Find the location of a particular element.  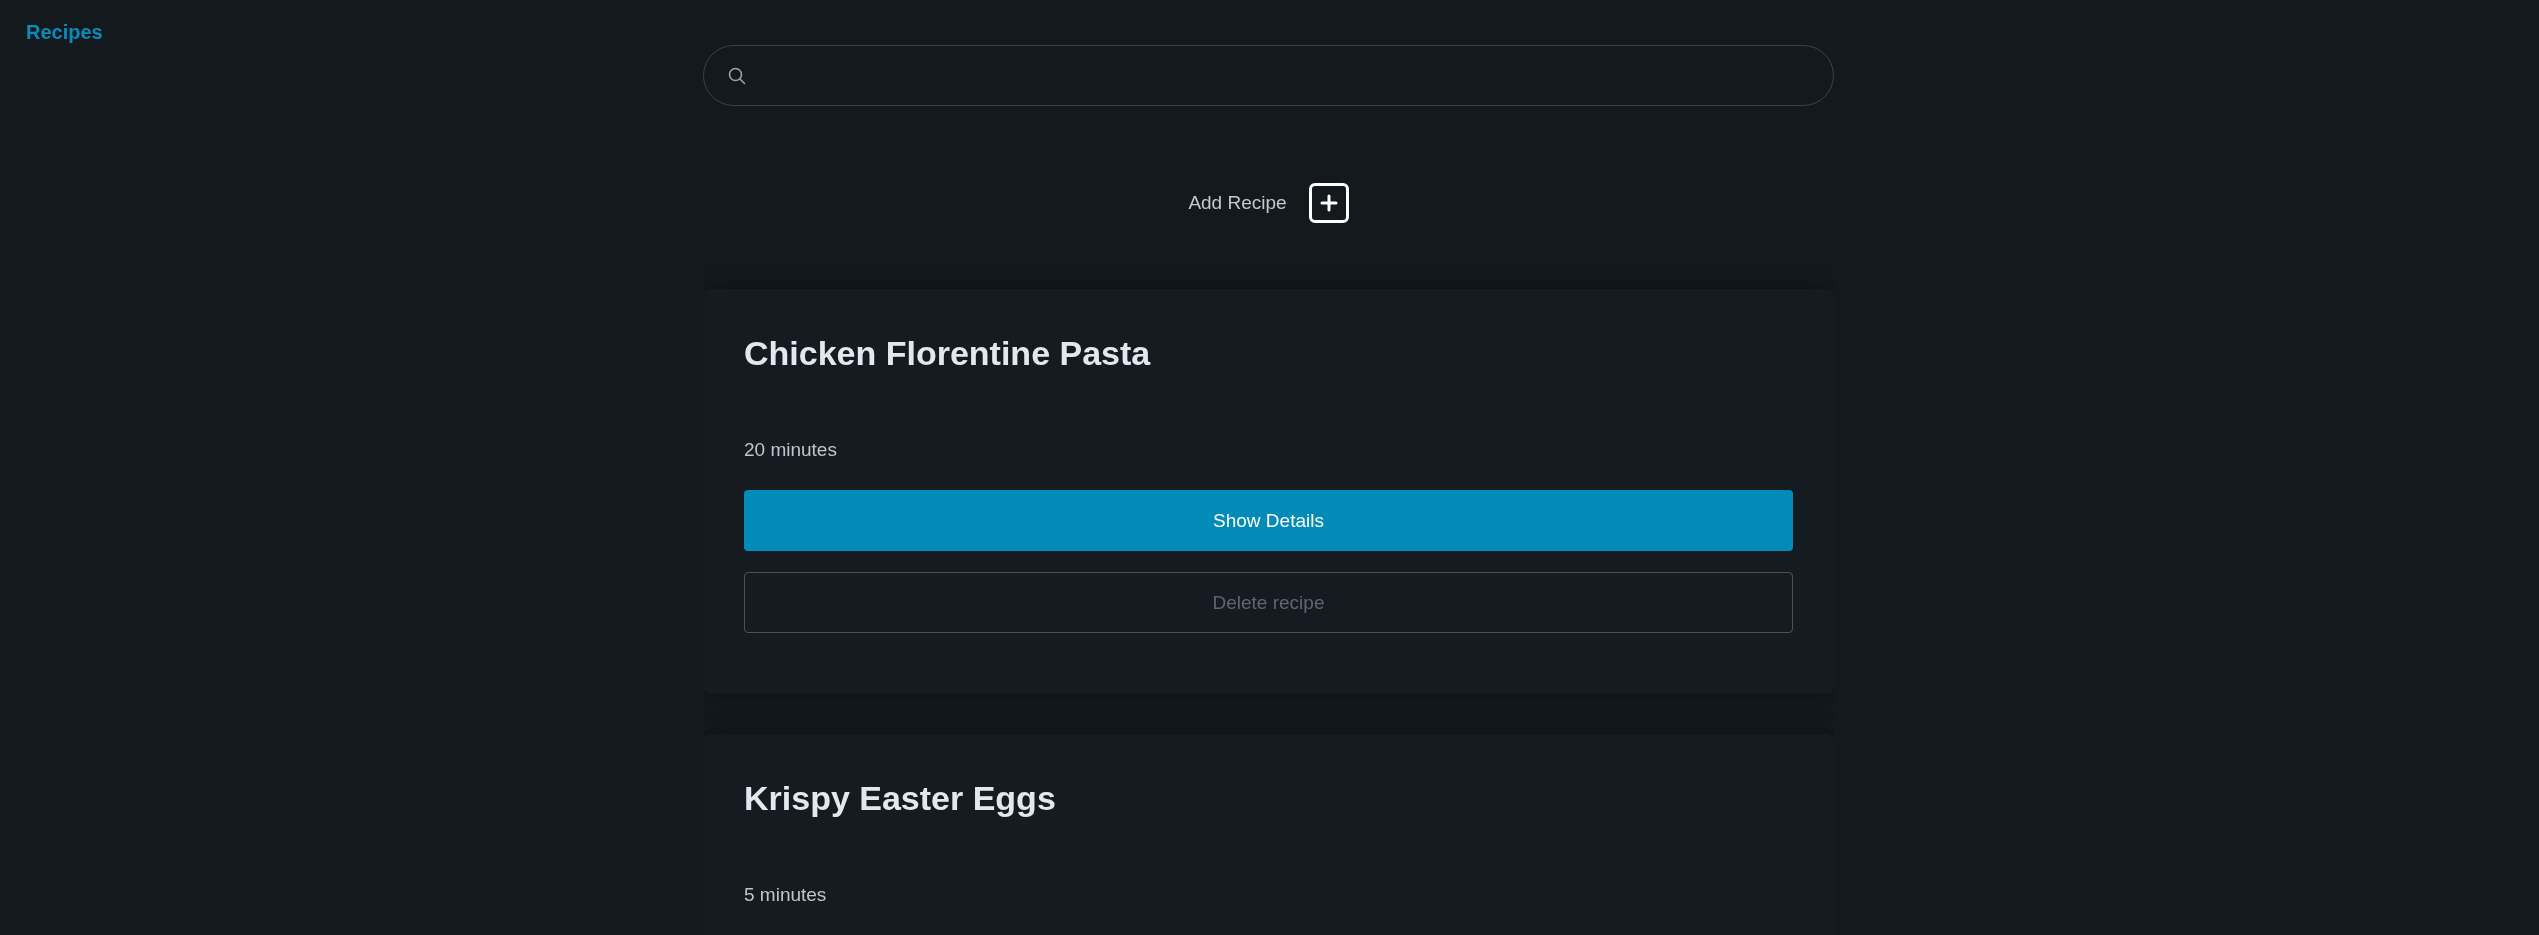

plus-icon is located at coordinates (1328, 203).